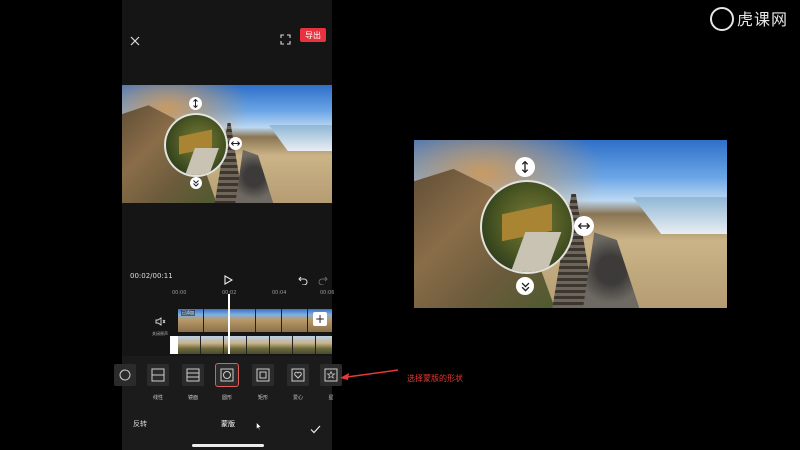 This screenshot has width=800, height=450. What do you see at coordinates (228, 277) in the screenshot?
I see `play-icon` at bounding box center [228, 277].